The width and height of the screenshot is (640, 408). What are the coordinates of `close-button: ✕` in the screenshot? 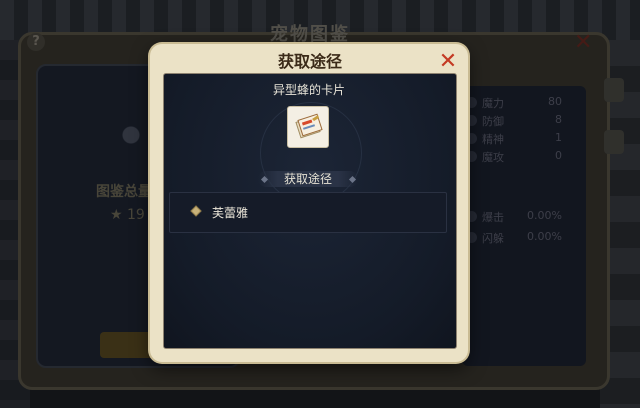 It's located at (448, 61).